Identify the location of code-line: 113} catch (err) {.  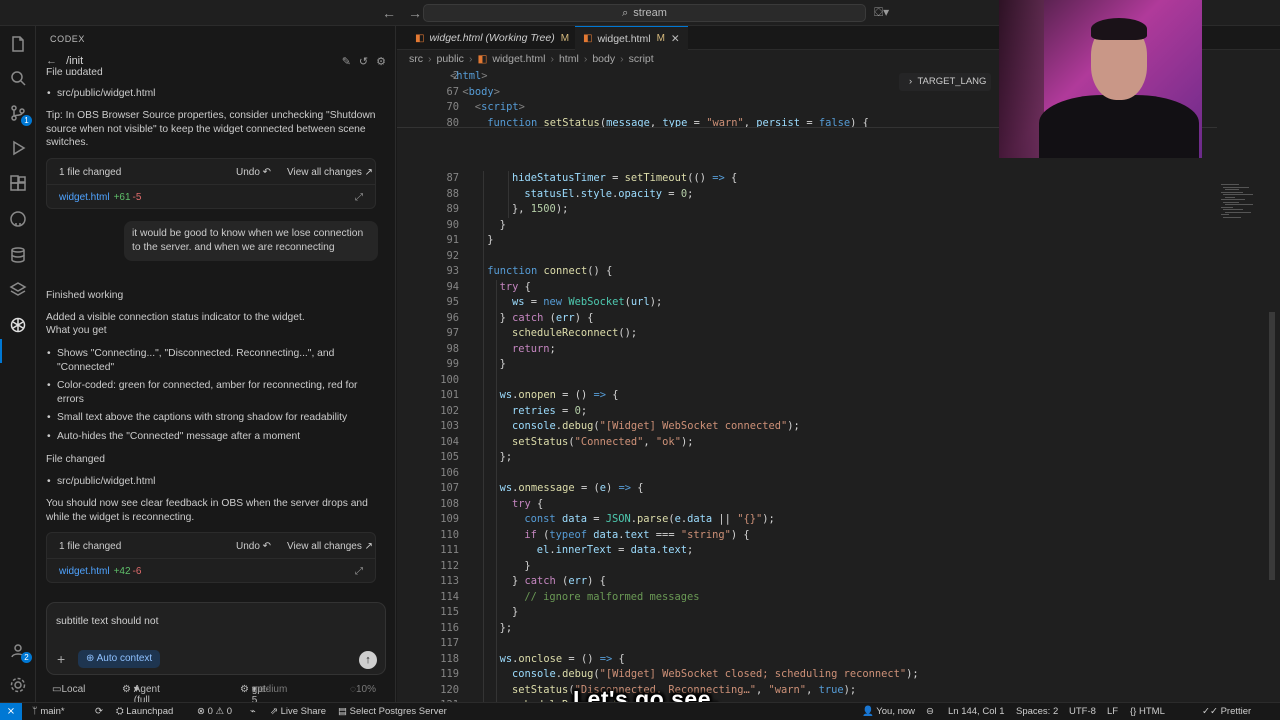
(807, 582).